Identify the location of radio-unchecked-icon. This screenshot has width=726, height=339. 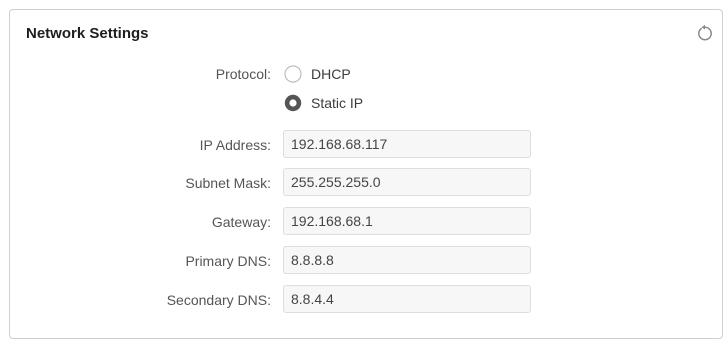
(293, 74).